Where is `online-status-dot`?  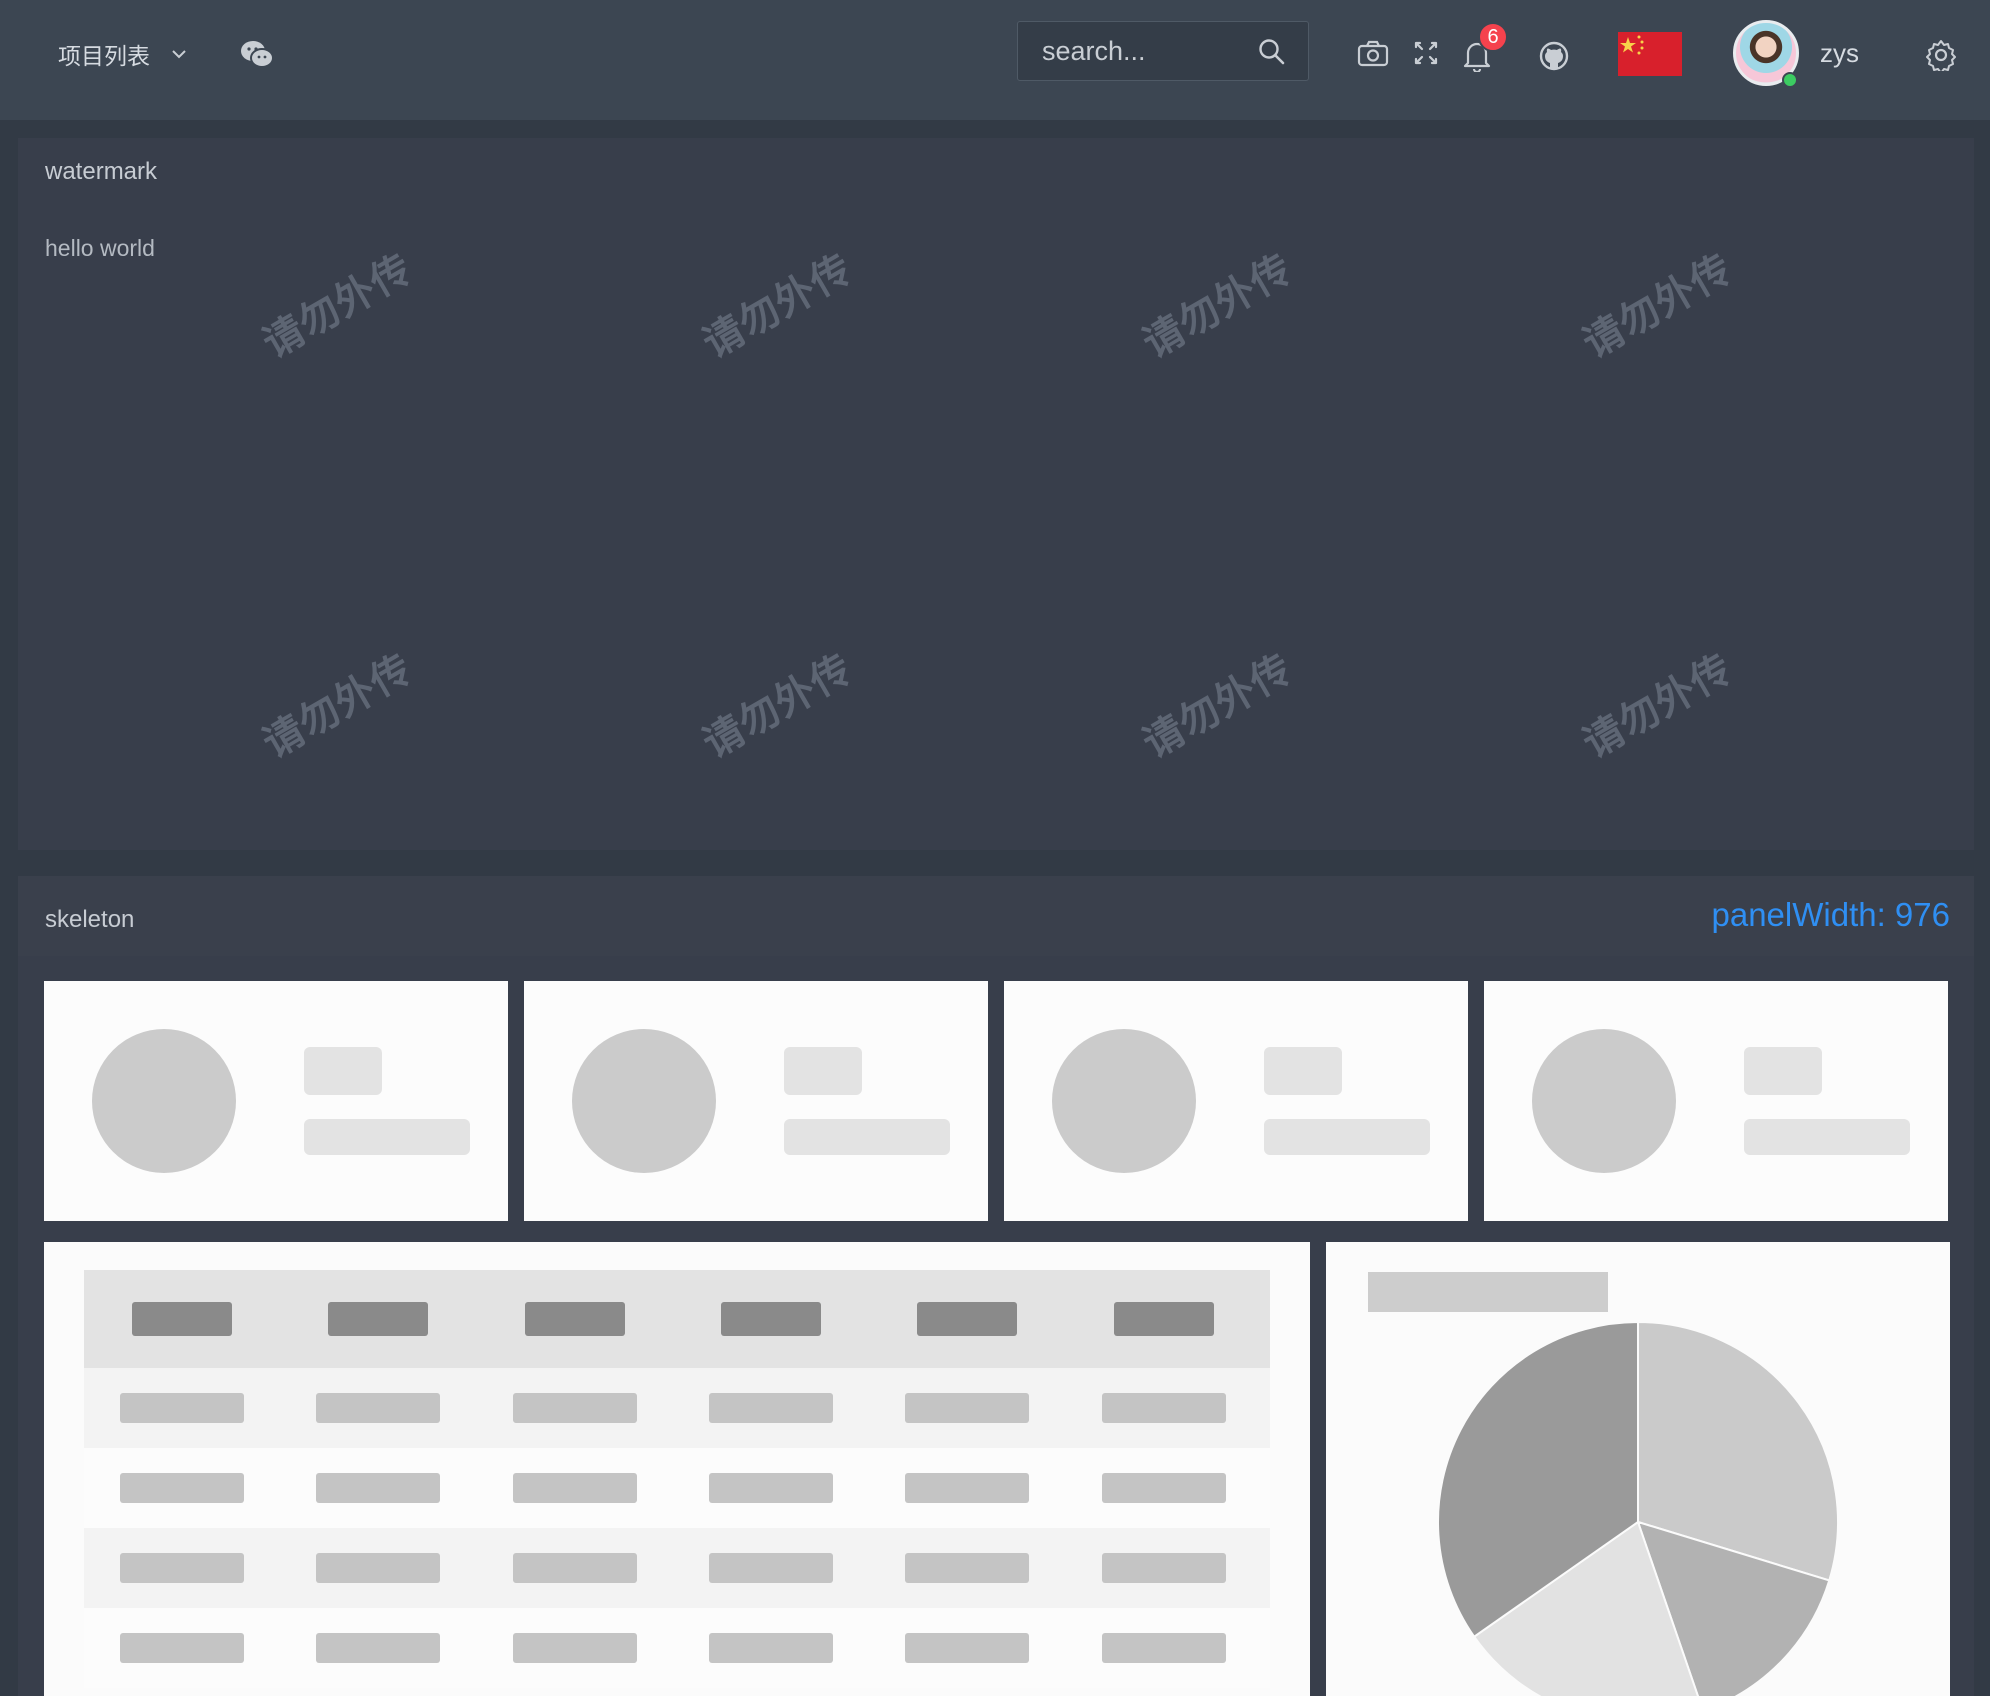
online-status-dot is located at coordinates (1790, 80).